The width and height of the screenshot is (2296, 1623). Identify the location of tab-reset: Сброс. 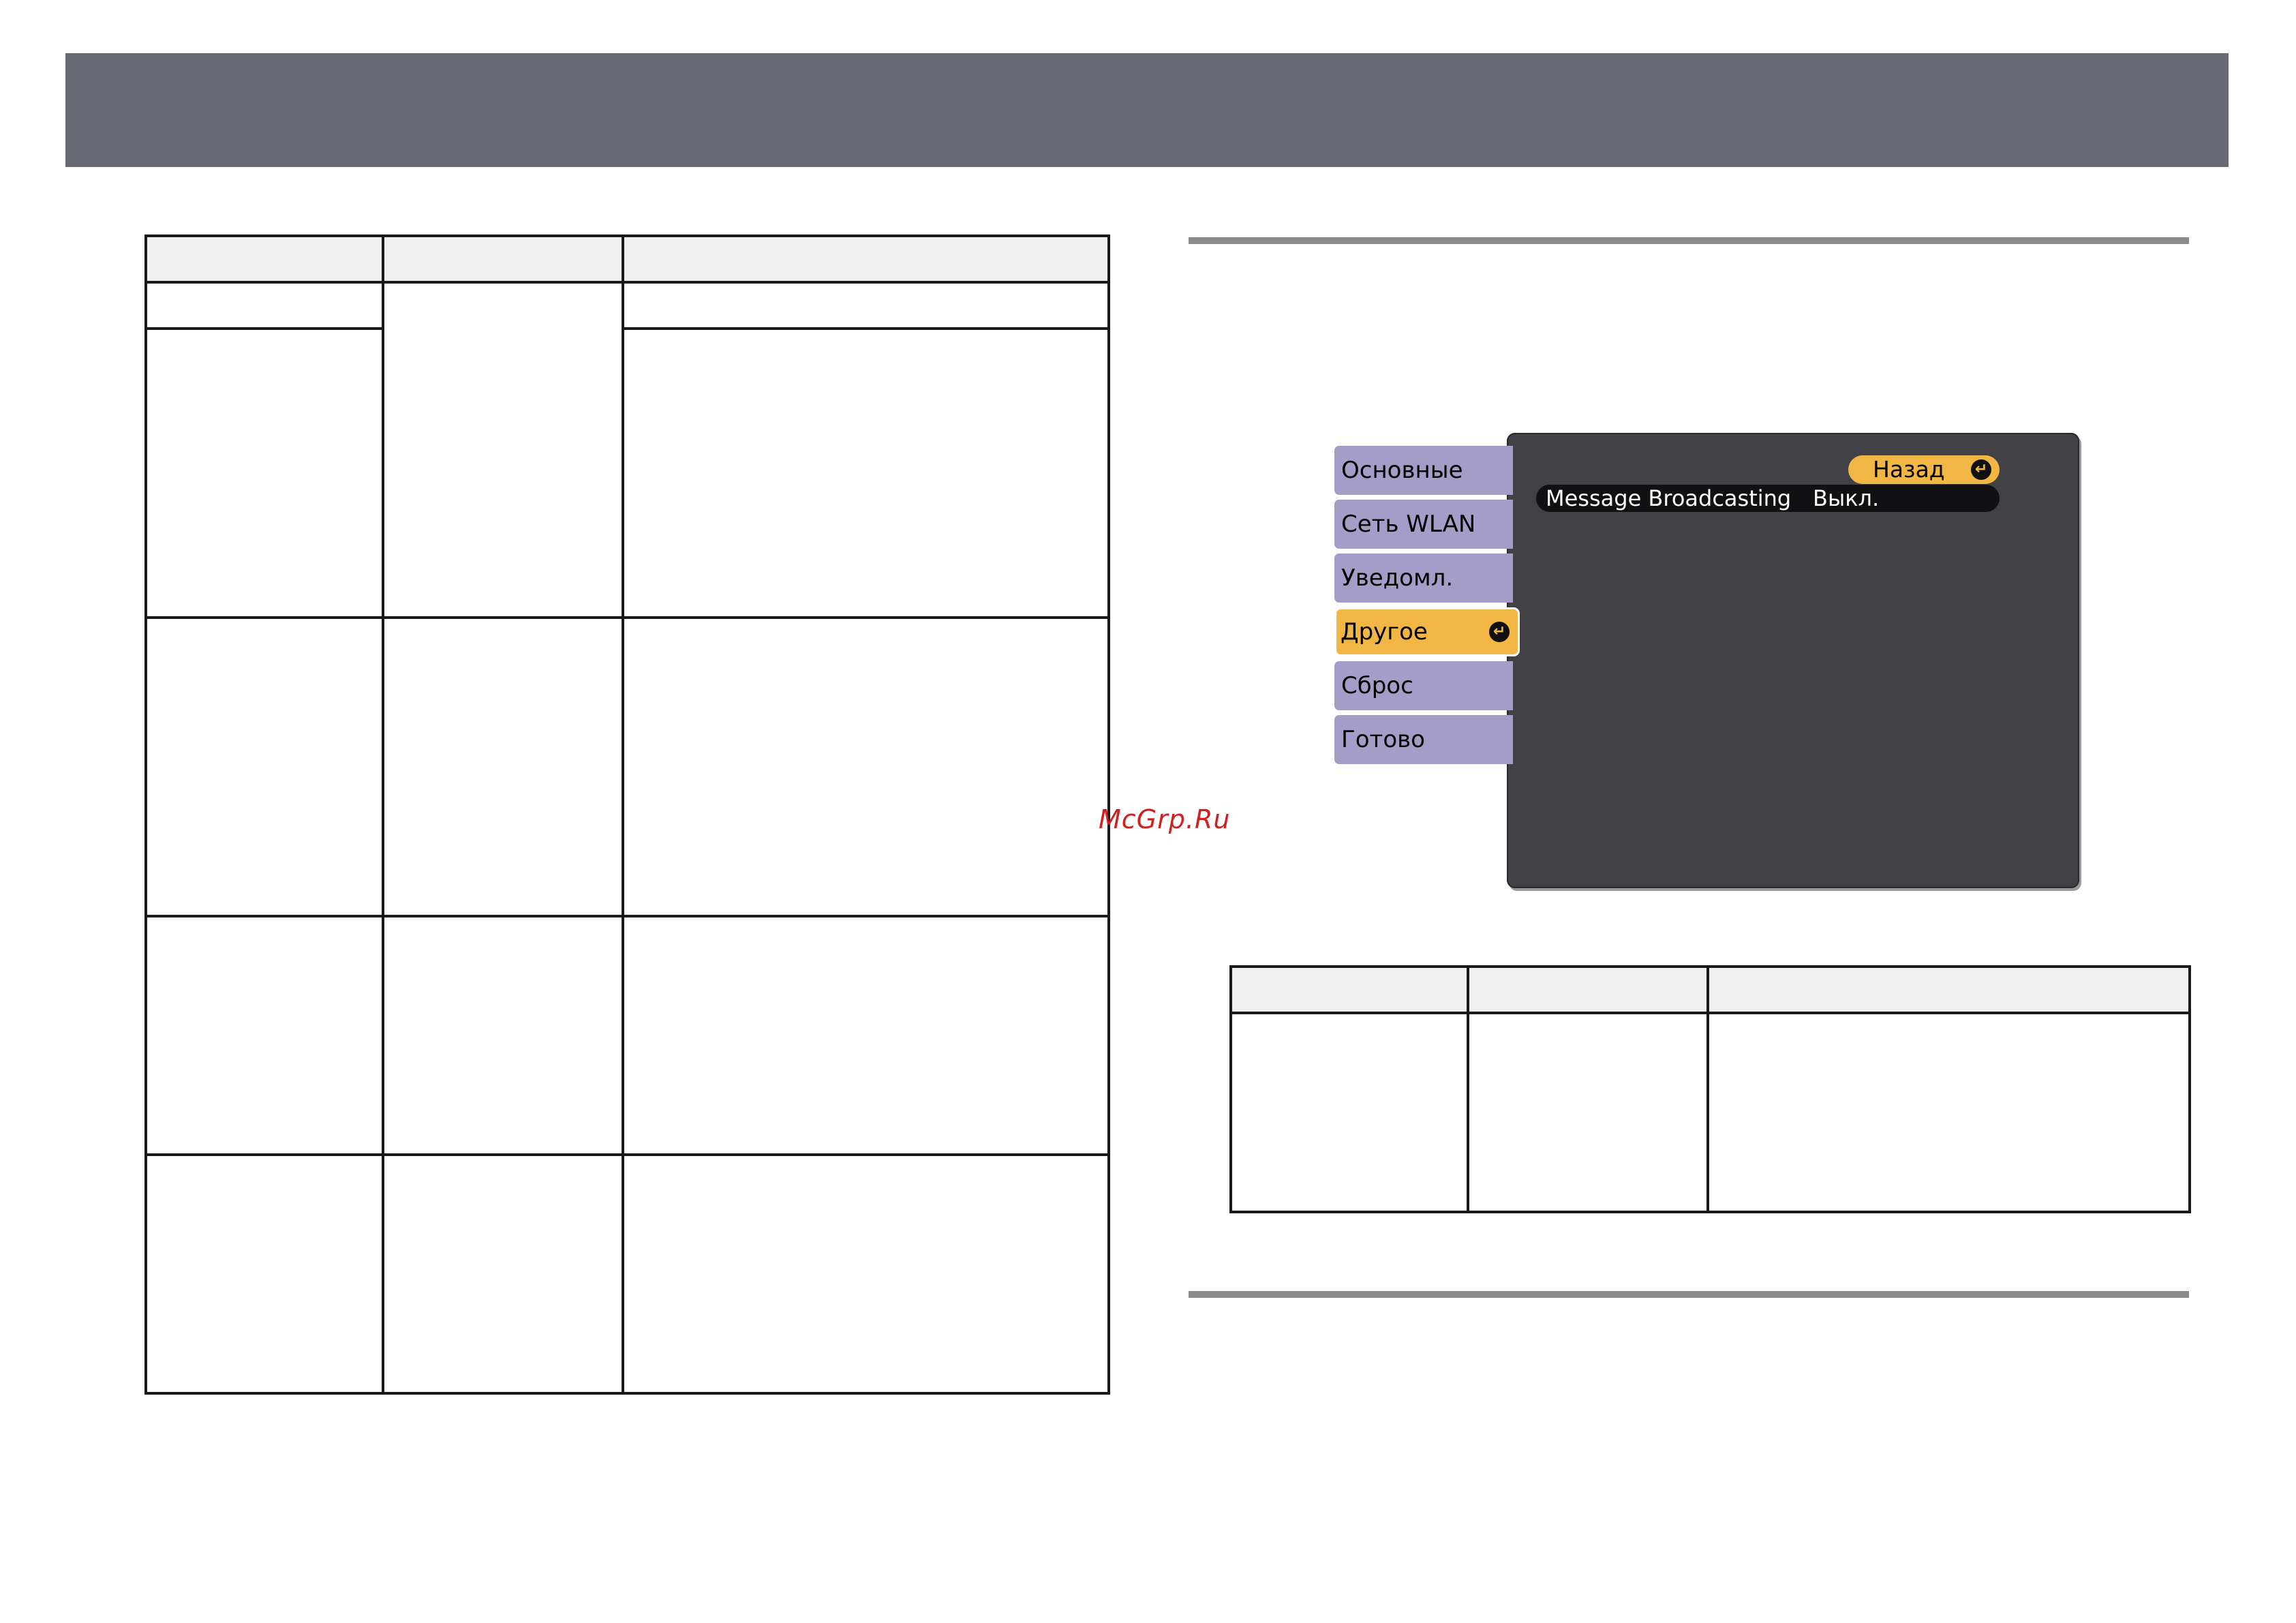
(1423, 685).